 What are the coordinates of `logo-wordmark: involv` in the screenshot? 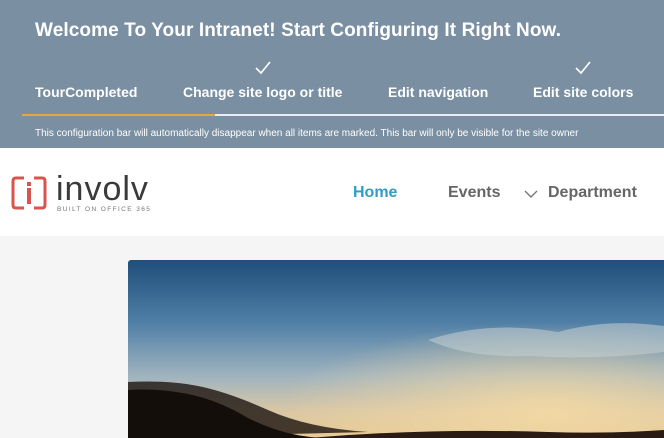 It's located at (102, 189).